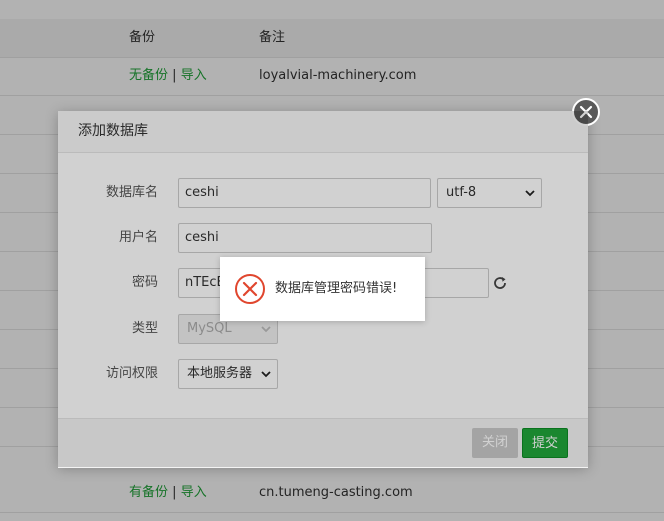 This screenshot has height=521, width=664. What do you see at coordinates (250, 289) in the screenshot?
I see `error-circle-icon` at bounding box center [250, 289].